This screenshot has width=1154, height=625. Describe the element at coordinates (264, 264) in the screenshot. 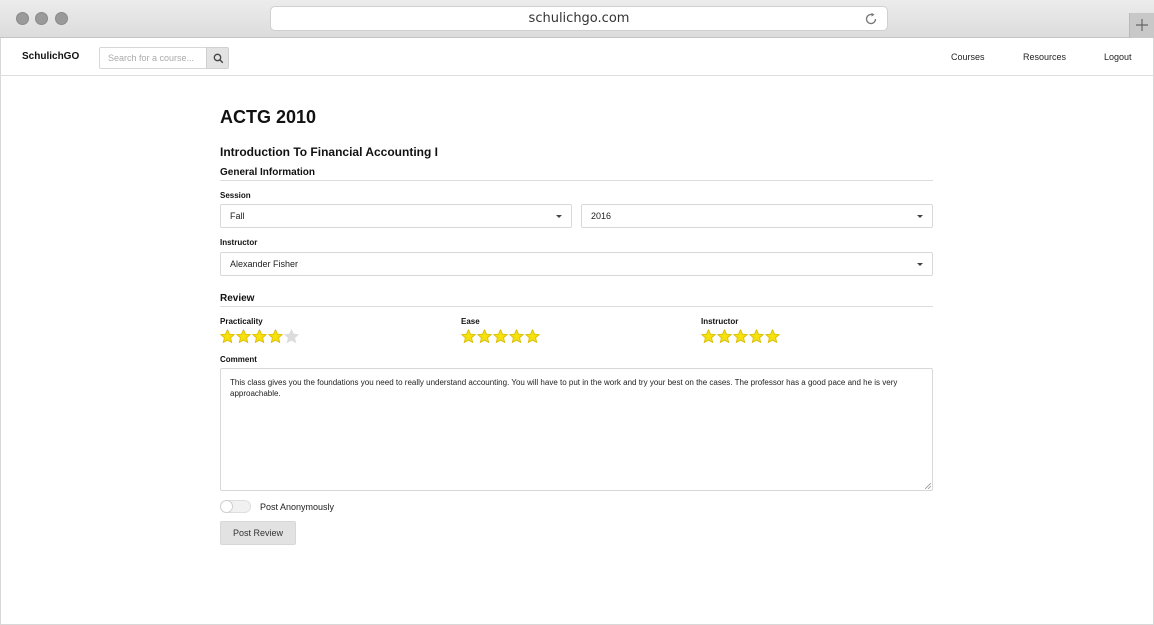

I see `instructor-value: Alexander Fisher` at that location.